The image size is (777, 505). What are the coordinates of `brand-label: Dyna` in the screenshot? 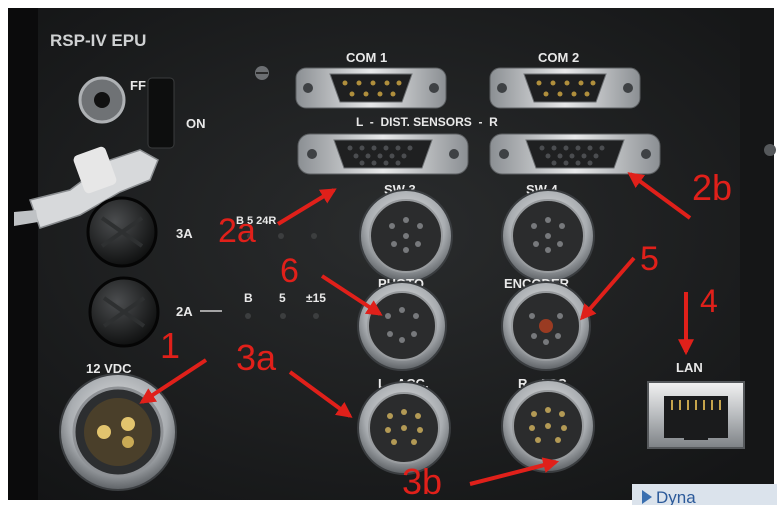 It's located at (676, 496).